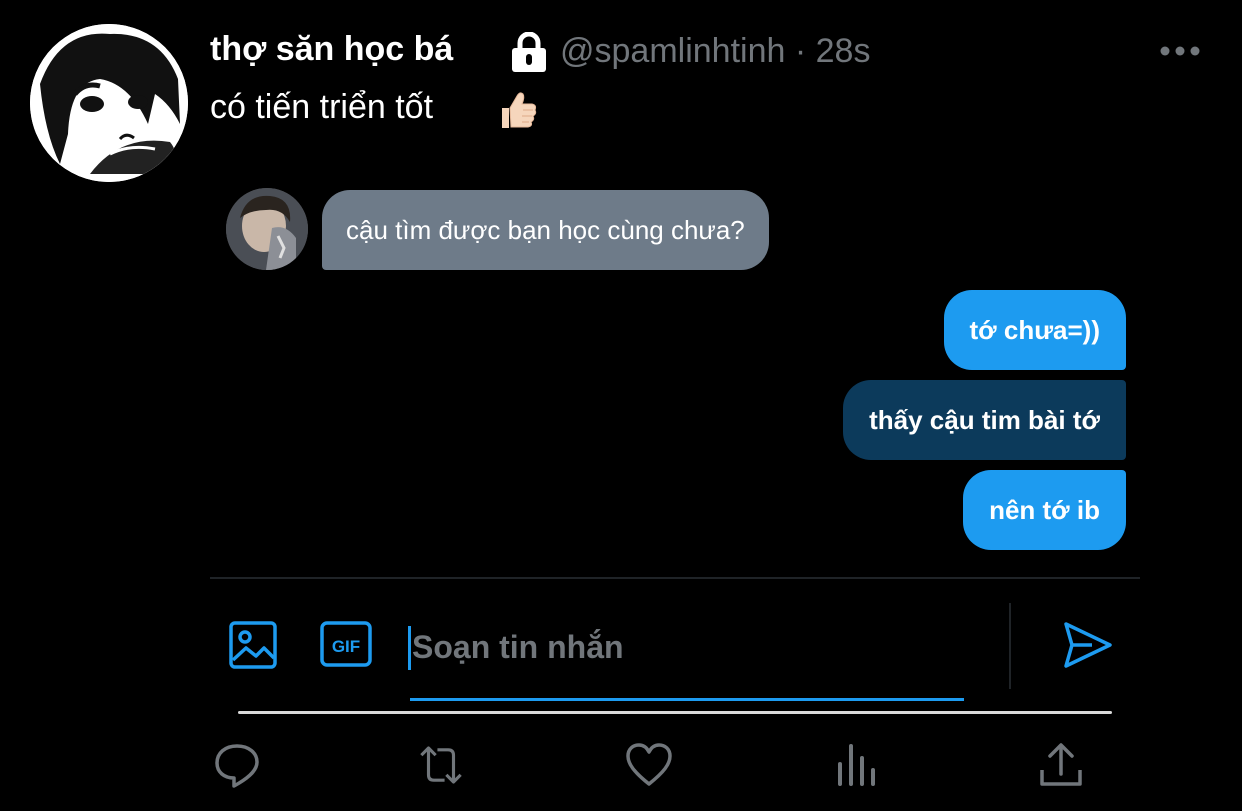  What do you see at coordinates (649, 765) in the screenshot?
I see `heart-icon` at bounding box center [649, 765].